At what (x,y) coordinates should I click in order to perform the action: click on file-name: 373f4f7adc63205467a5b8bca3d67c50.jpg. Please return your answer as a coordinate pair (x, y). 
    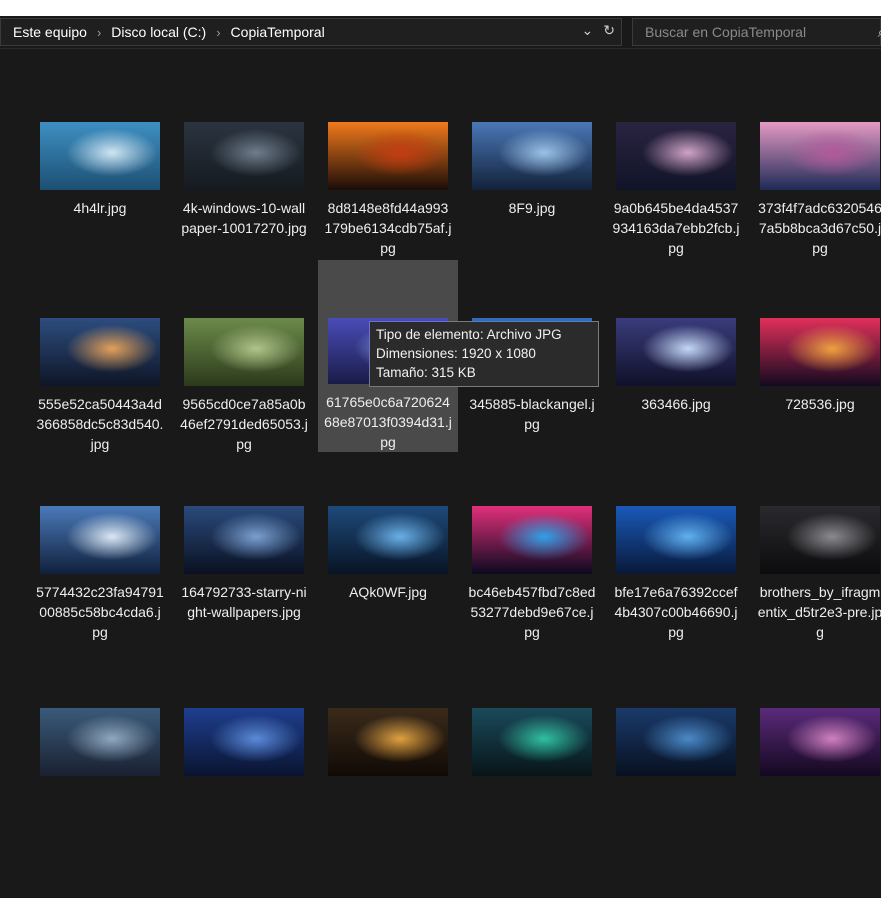
    Looking at the image, I should click on (819, 228).